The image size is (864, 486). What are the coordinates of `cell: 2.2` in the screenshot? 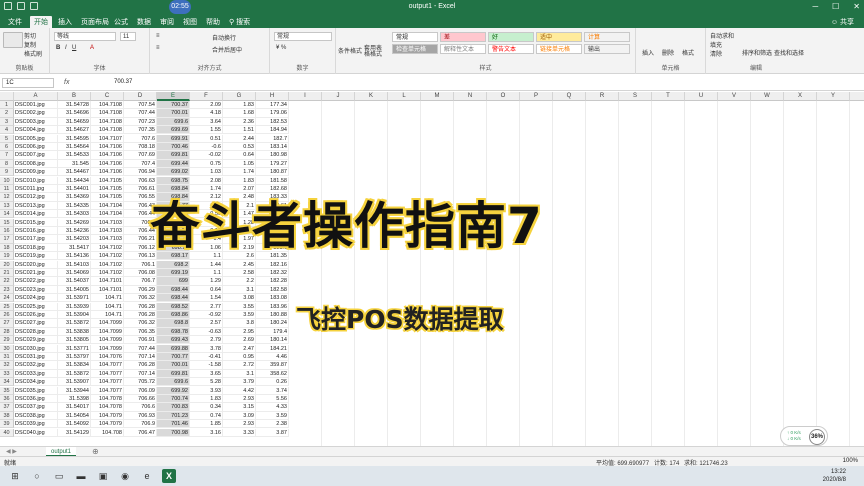 It's located at (239, 281).